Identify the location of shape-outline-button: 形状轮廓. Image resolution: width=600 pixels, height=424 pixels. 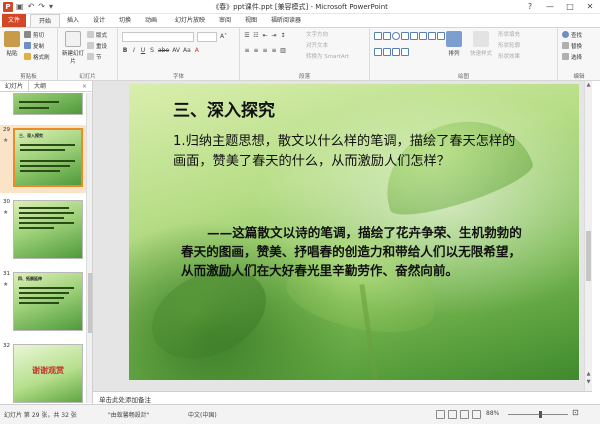
(509, 46).